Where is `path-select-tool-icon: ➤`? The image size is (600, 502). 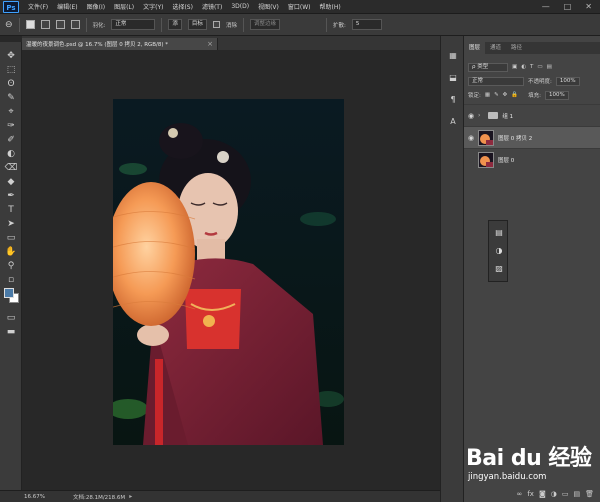
path-select-tool-icon: ➤ is located at coordinates (11, 224).